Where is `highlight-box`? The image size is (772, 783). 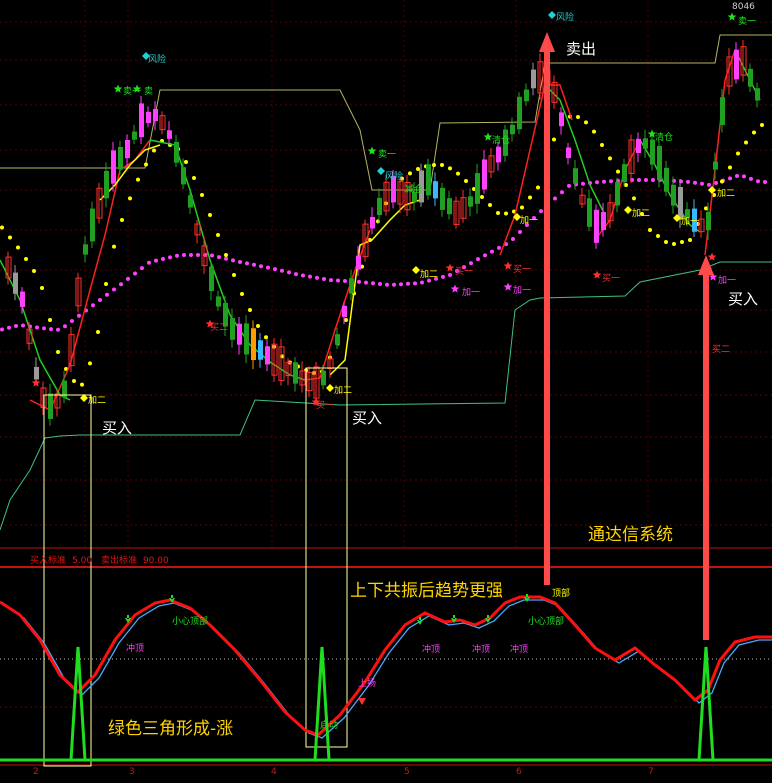
highlight-box is located at coordinates (67, 580).